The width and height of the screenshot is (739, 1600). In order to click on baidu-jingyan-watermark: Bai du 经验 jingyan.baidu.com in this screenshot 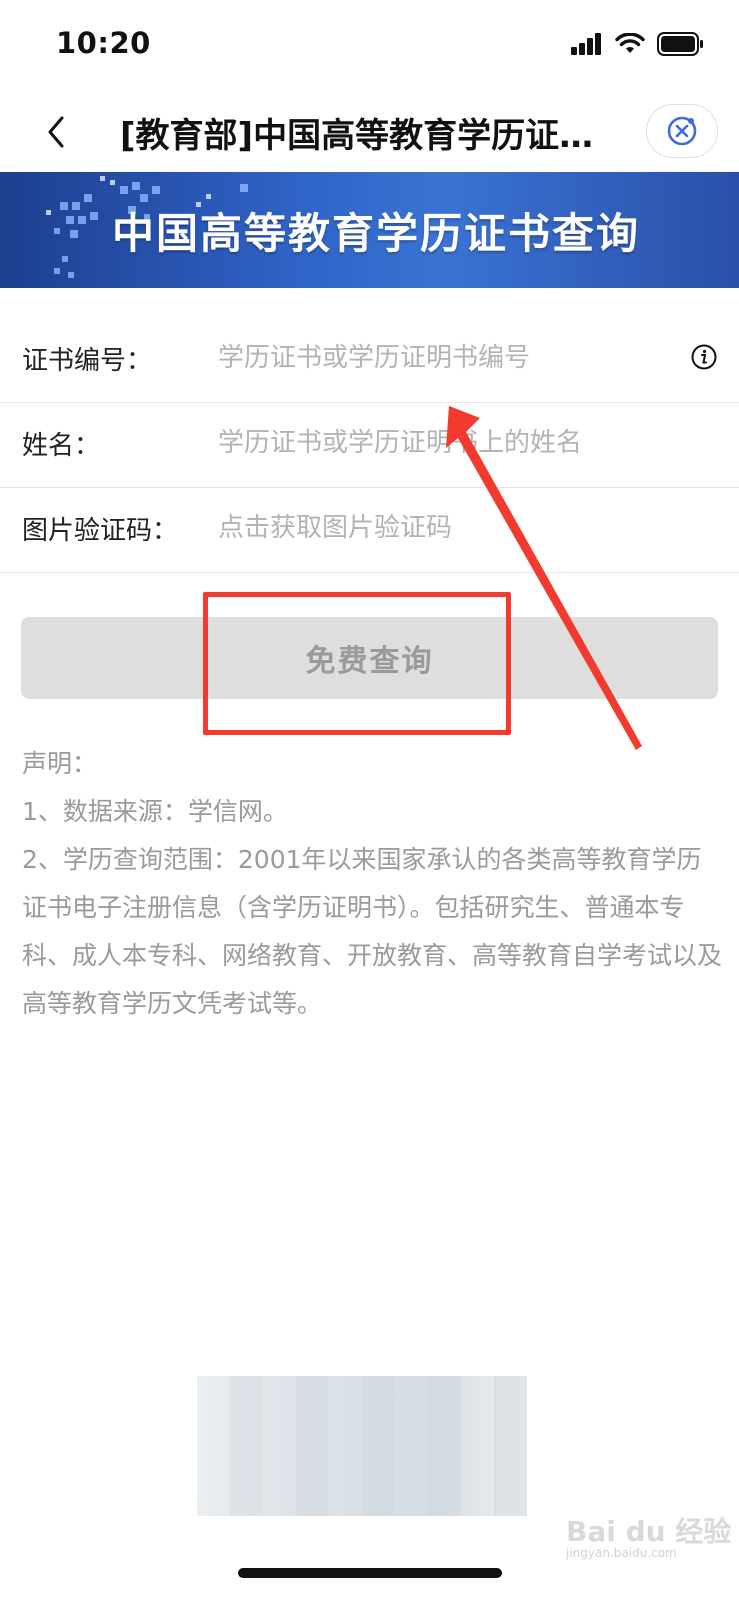, I will do `click(648, 1535)`.